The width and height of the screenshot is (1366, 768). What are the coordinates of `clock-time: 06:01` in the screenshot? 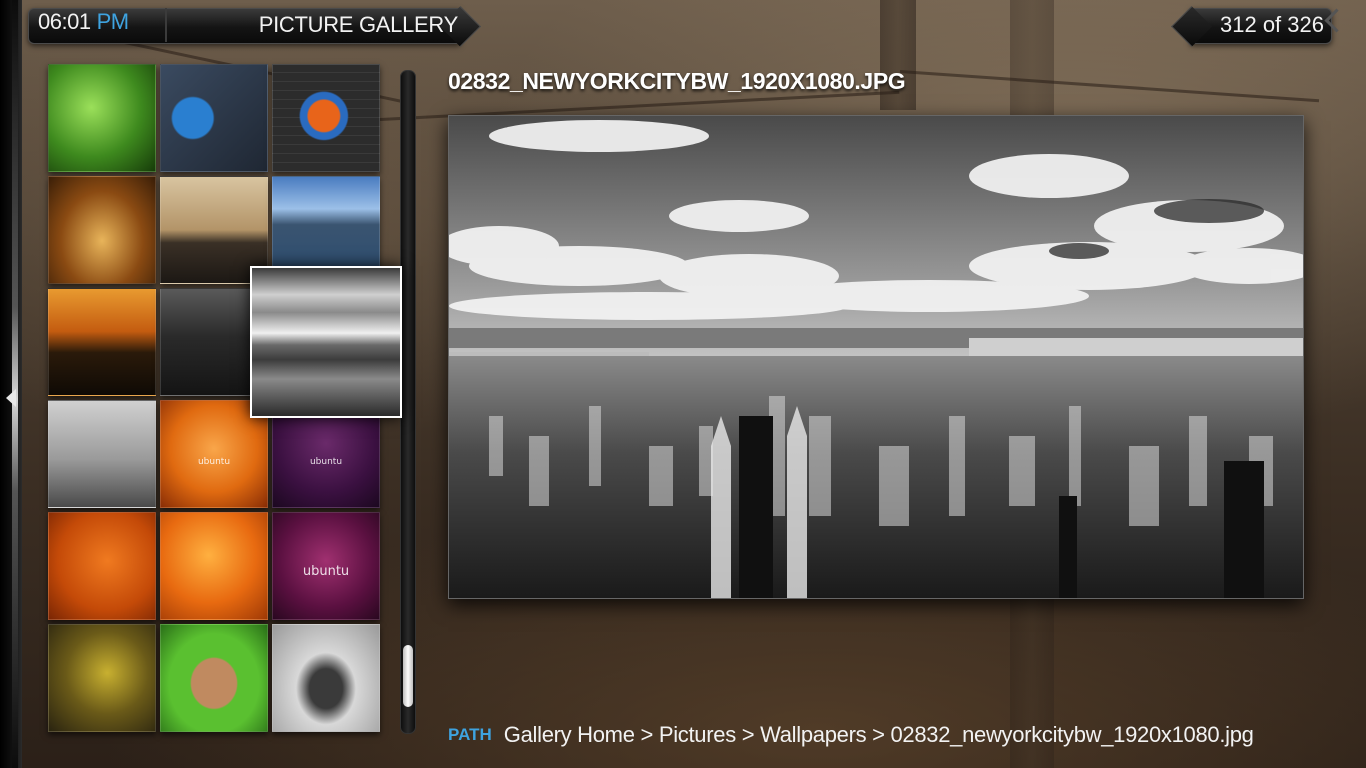 It's located at (64, 21).